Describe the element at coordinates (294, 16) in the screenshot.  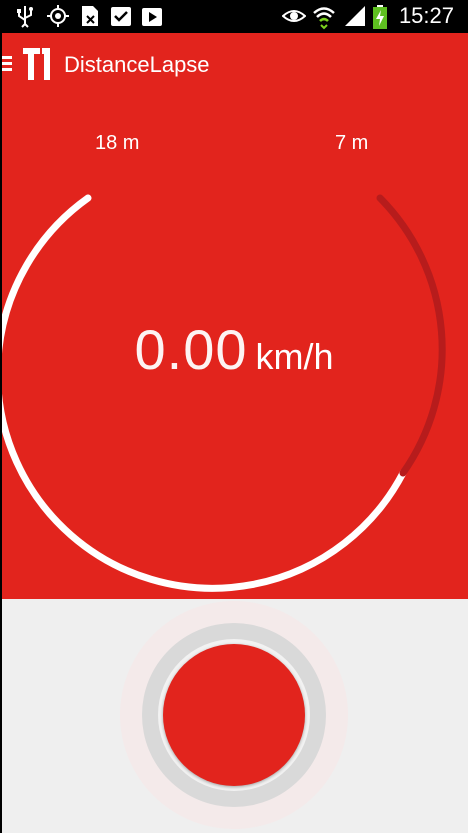
I see `eye-icon` at that location.